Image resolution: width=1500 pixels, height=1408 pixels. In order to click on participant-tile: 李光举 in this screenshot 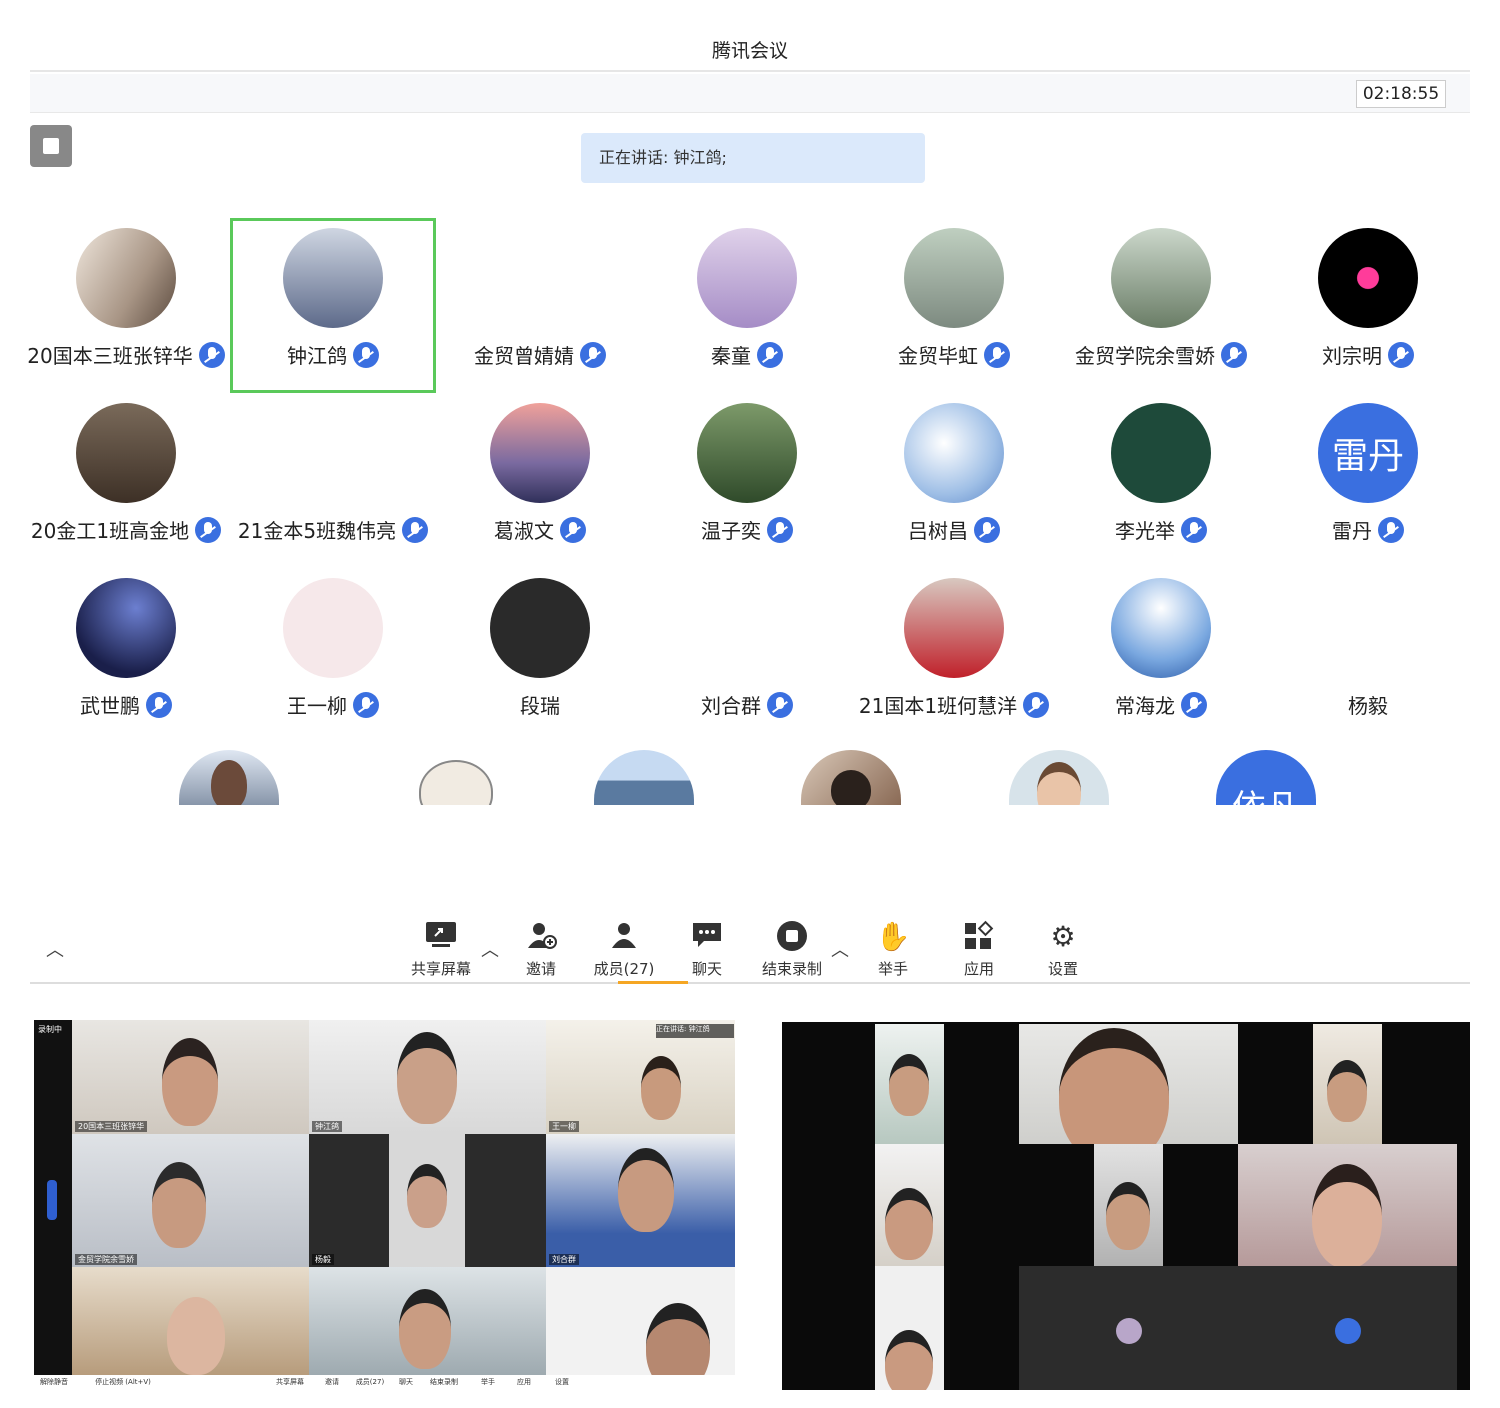, I will do `click(1161, 480)`.